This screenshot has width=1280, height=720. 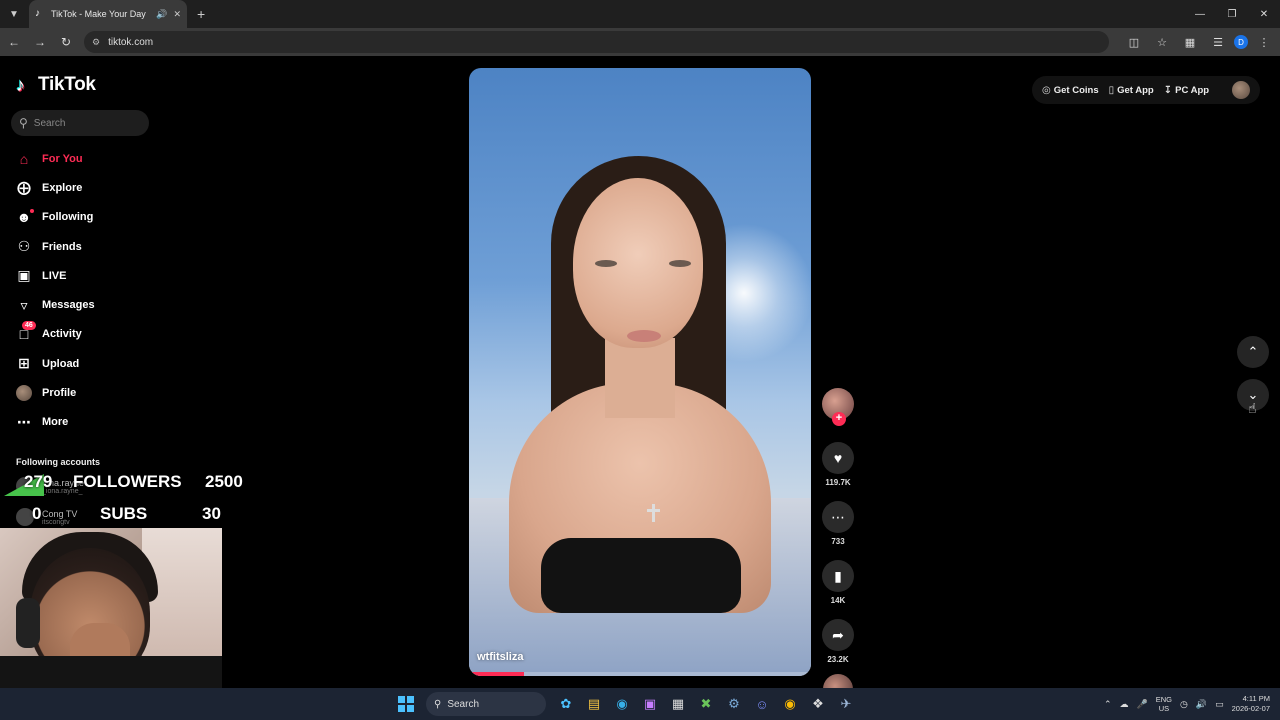 I want to click on sidebar-item-label: For You, so click(x=62, y=158).